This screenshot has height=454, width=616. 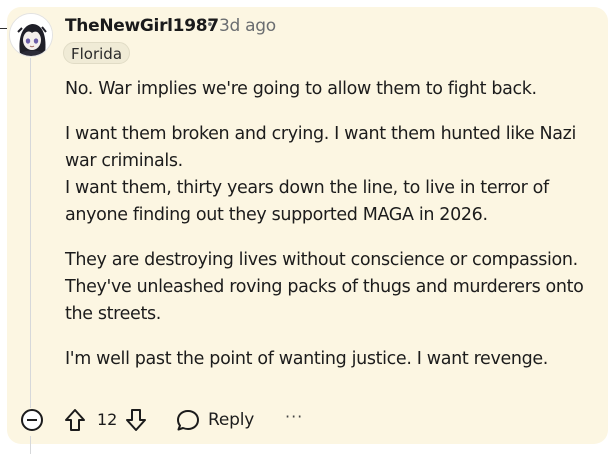 I want to click on downvote-button, so click(x=136, y=420).